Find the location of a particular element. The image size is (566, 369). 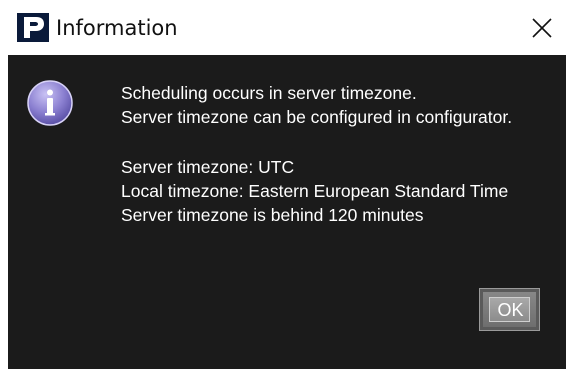

info-icon is located at coordinates (50, 103).